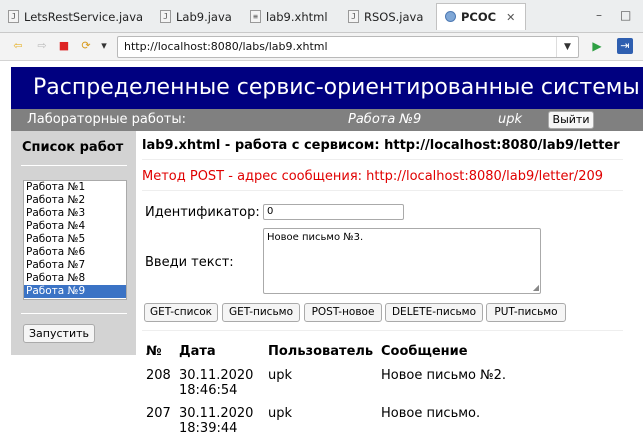 Image resolution: width=643 pixels, height=440 pixels. What do you see at coordinates (321, 351) in the screenshot?
I see `table-header-user: Пользователь` at bounding box center [321, 351].